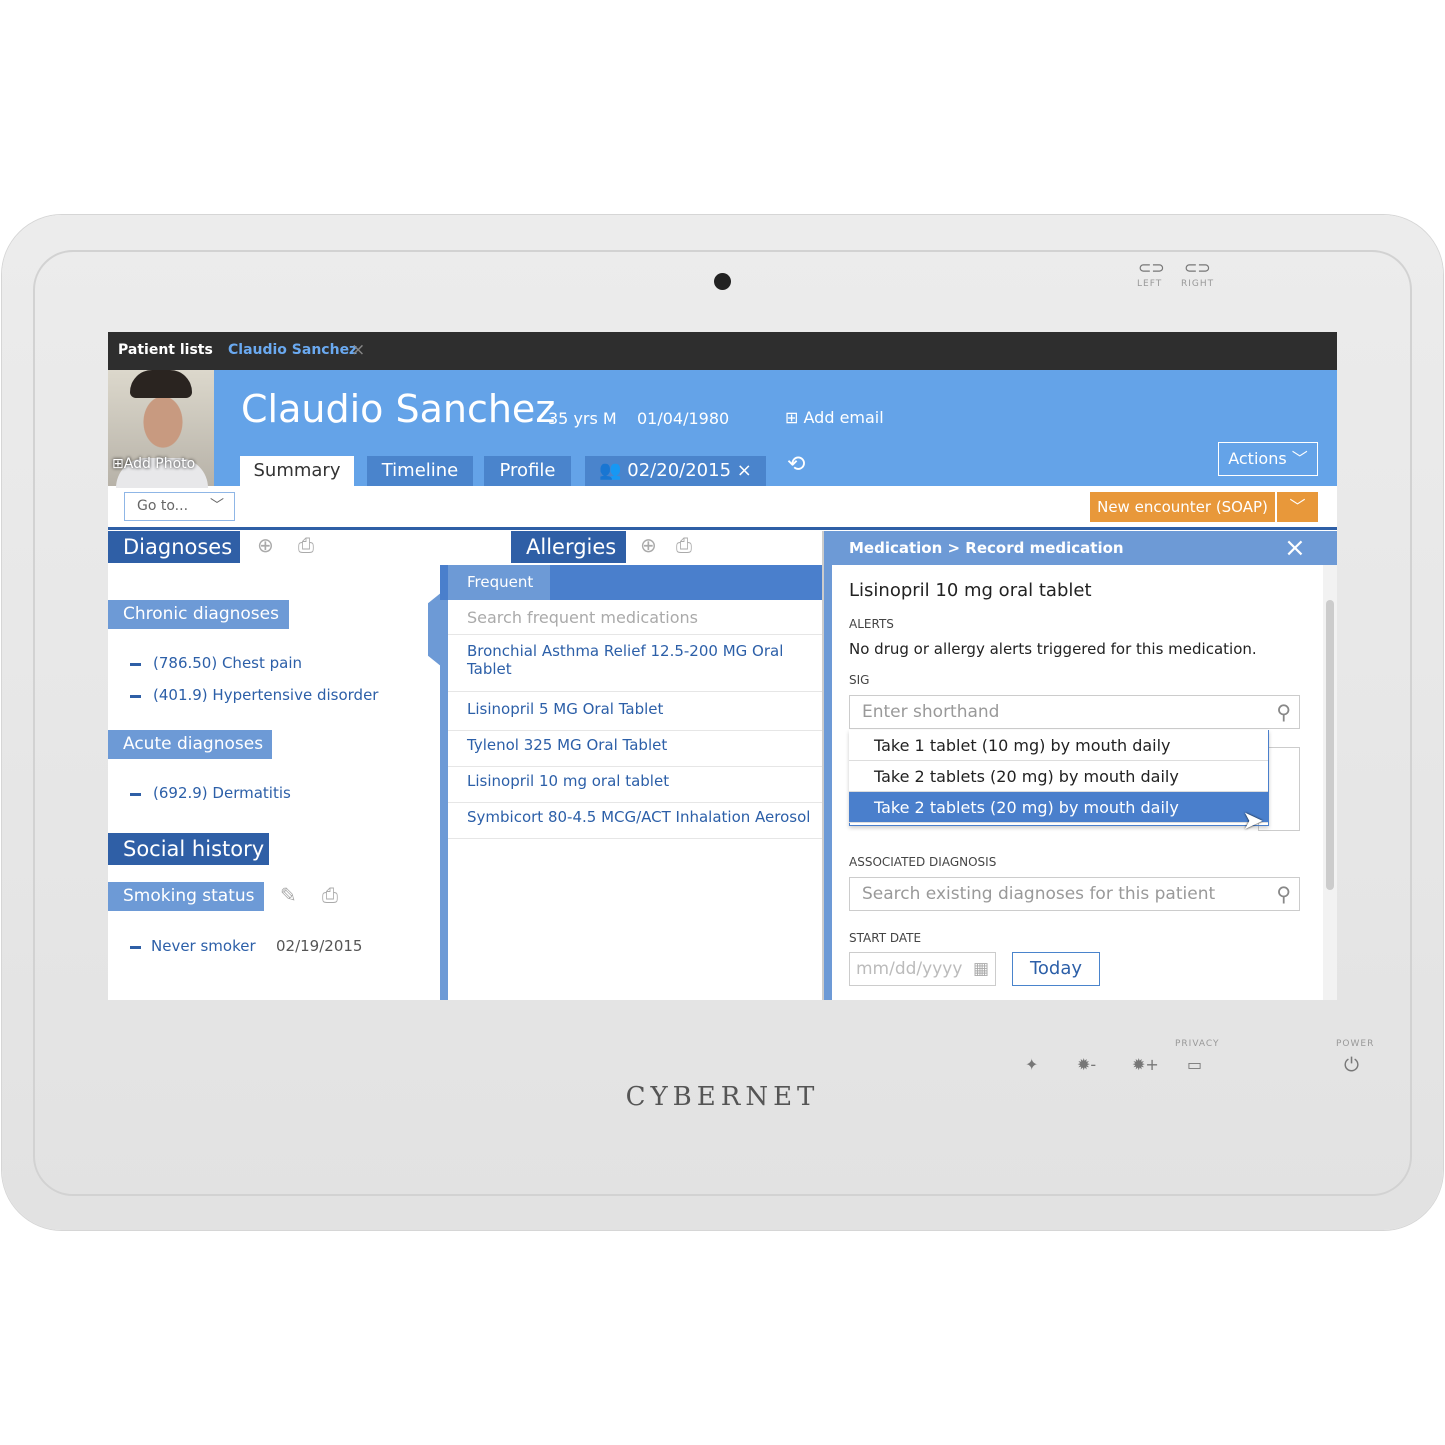 The height and width of the screenshot is (1445, 1445). Describe the element at coordinates (986, 548) in the screenshot. I see `record-breadcrumb: Medication > Record medication` at that location.